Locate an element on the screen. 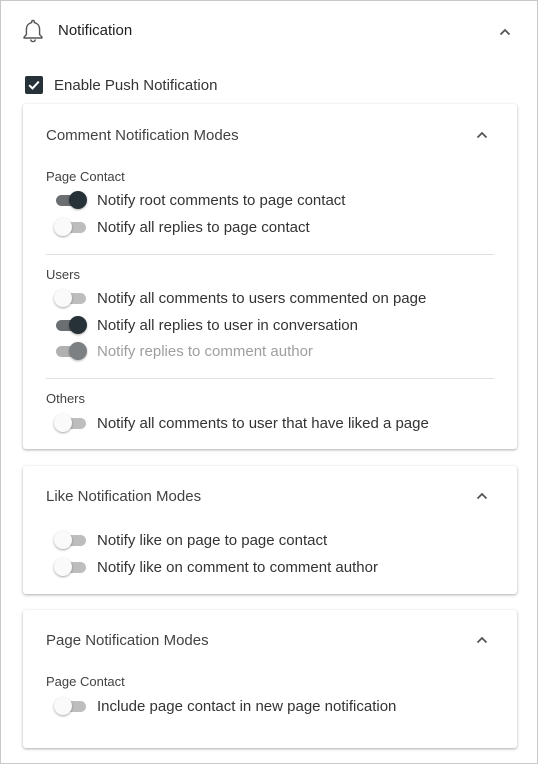  enable-push-checkbox-row: Enable Push Notification is located at coordinates (121, 85).